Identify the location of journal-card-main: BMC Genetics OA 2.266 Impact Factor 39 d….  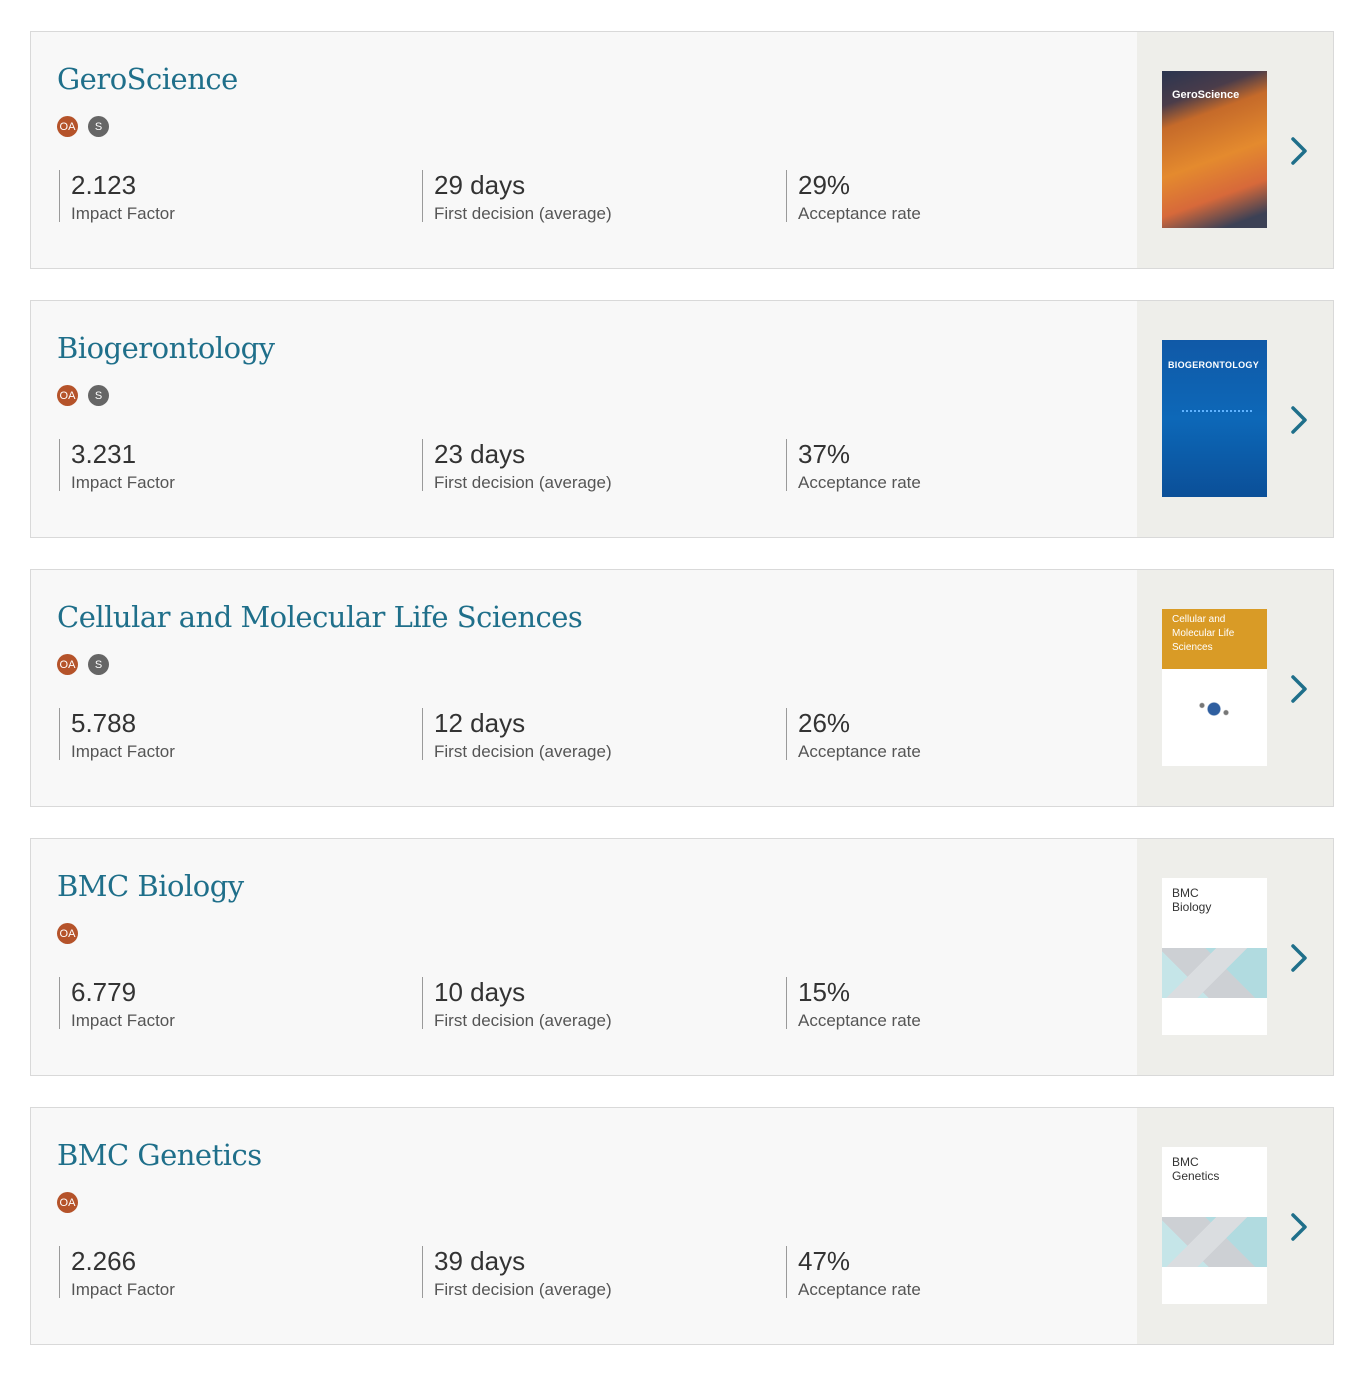
(583, 1226).